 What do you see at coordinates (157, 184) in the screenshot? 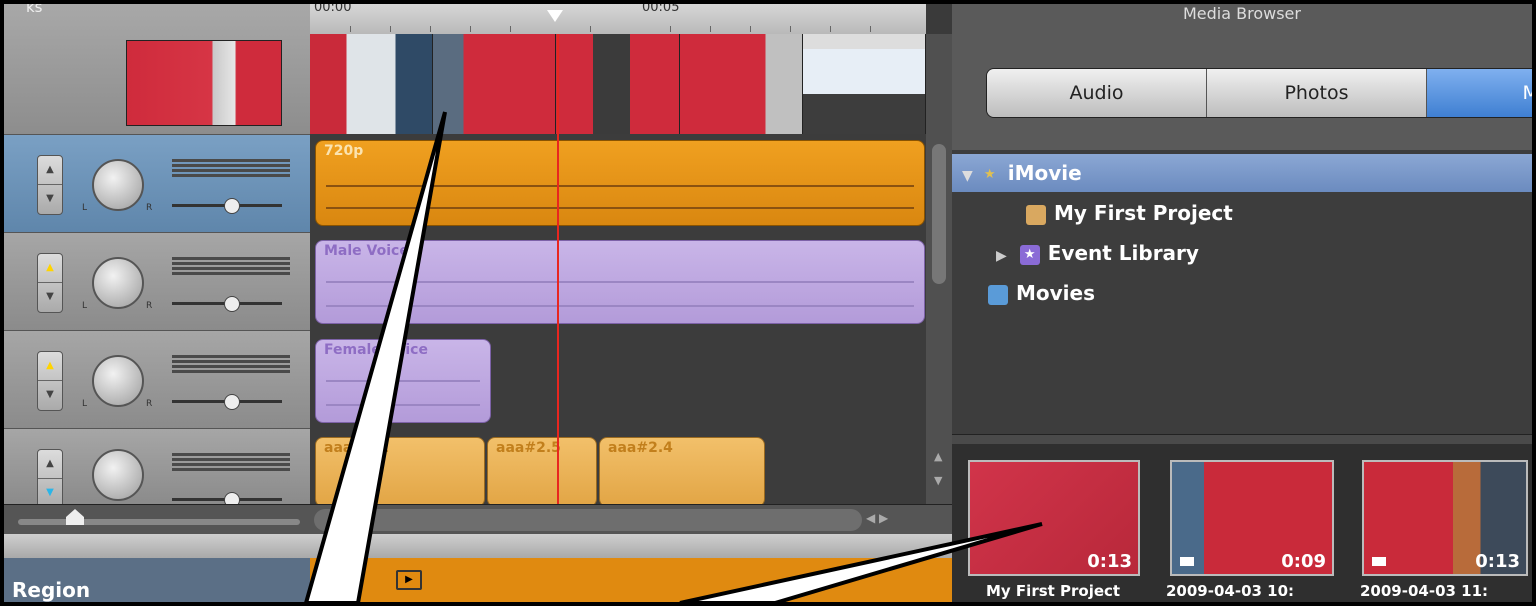
I see `track-header-1: ▲ ▼ LR` at bounding box center [157, 184].